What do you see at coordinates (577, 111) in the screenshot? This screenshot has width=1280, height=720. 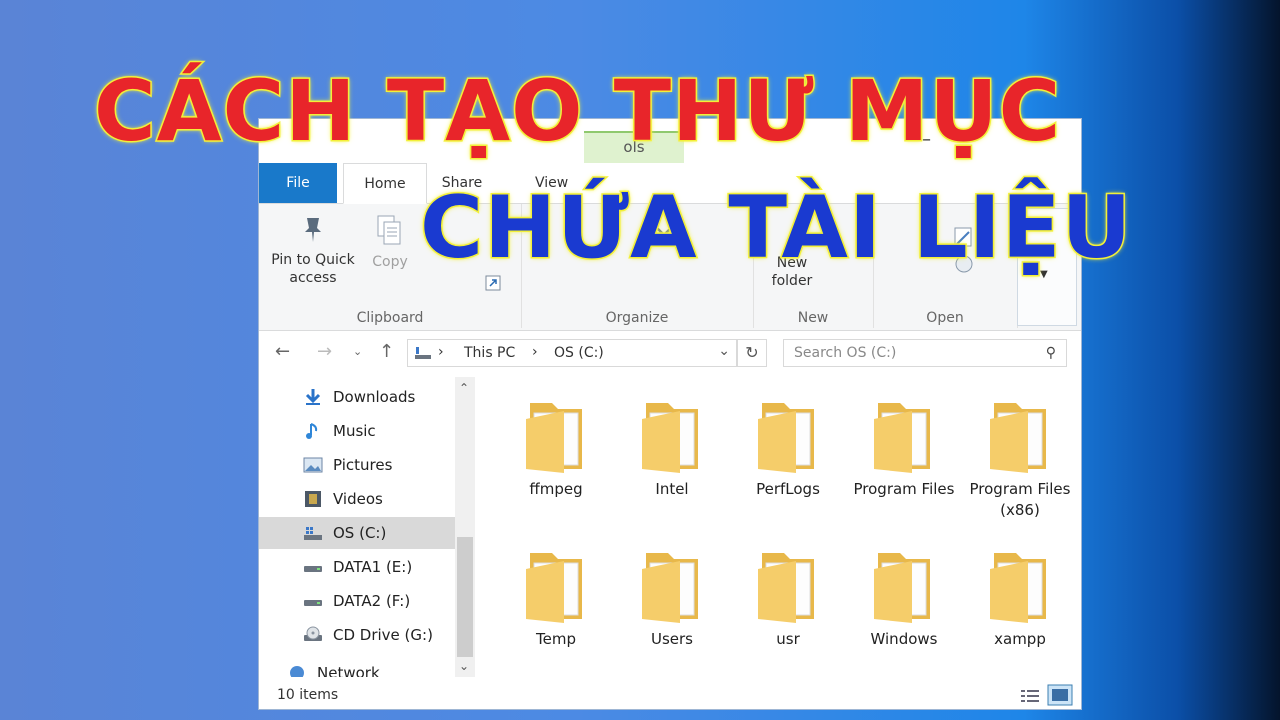 I see `headline-line-1: CÁCH TẠO THƯ MỤC` at bounding box center [577, 111].